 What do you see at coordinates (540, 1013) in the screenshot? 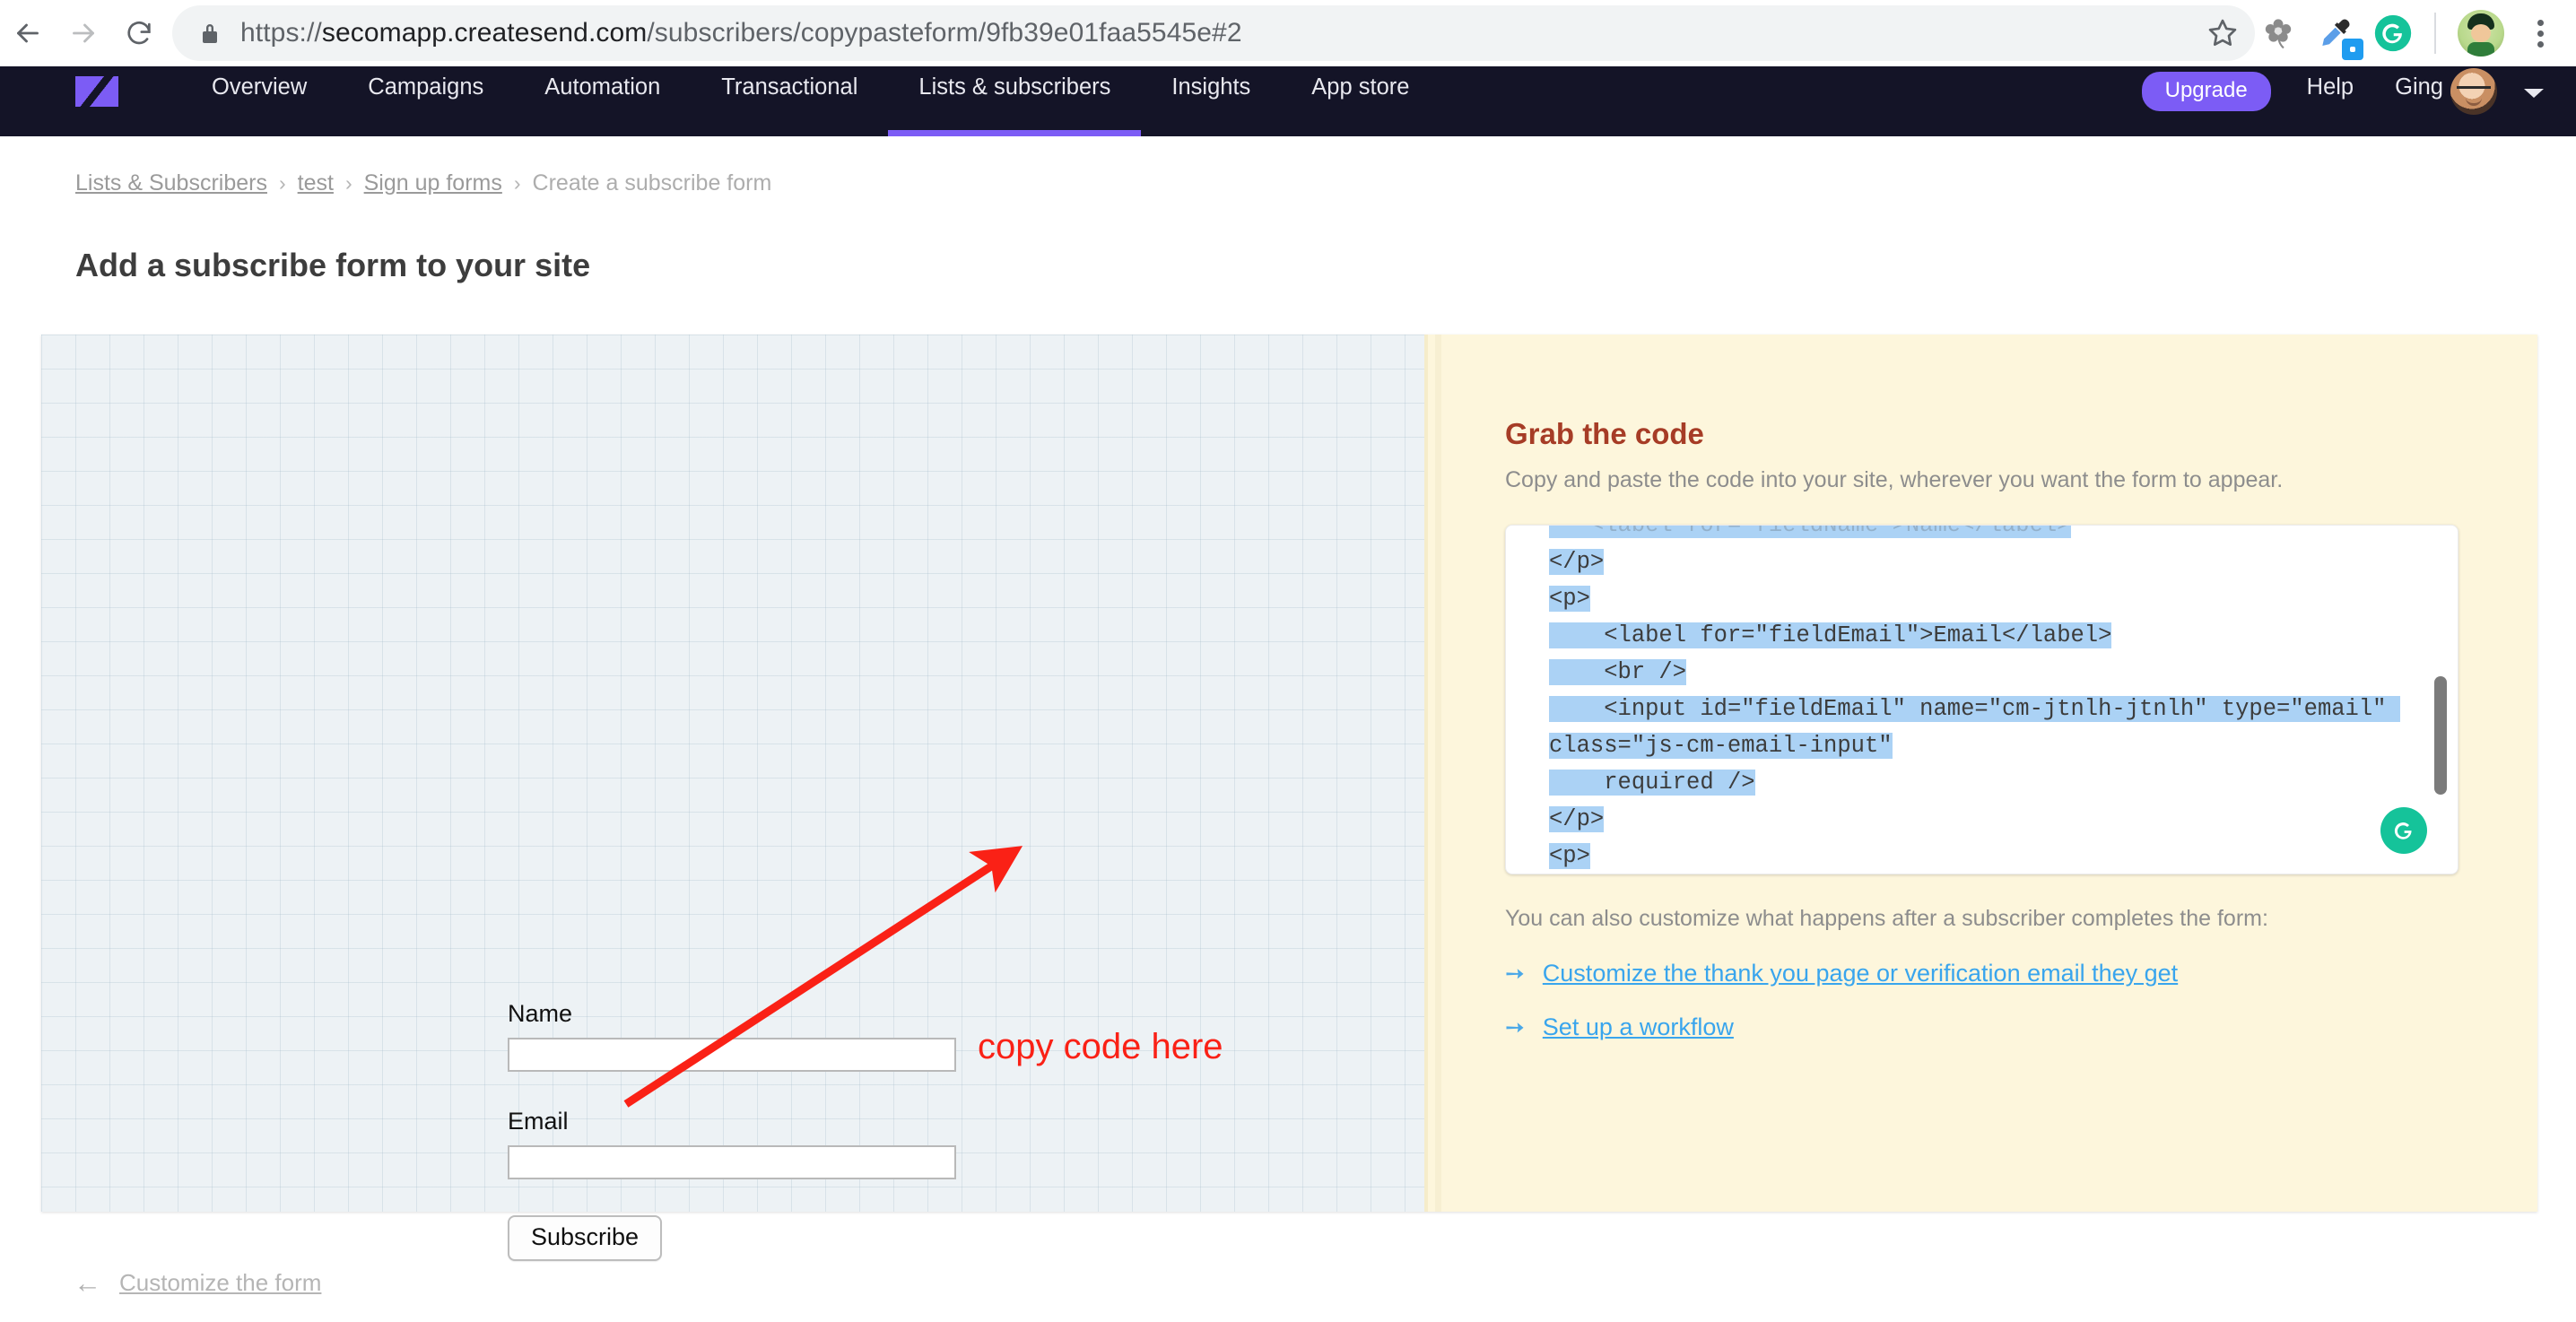
I see `name-field-label: Name` at bounding box center [540, 1013].